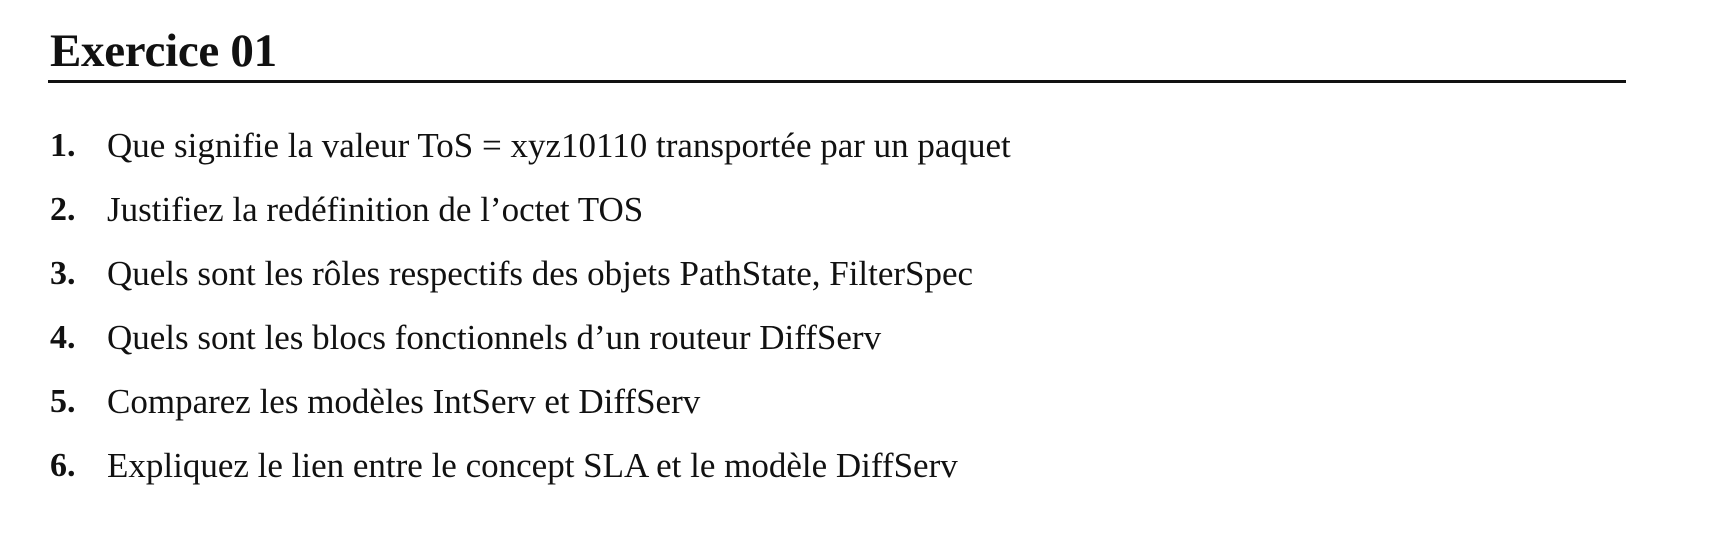 The height and width of the screenshot is (534, 1720). Describe the element at coordinates (63, 145) in the screenshot. I see `question-number: 1.` at that location.